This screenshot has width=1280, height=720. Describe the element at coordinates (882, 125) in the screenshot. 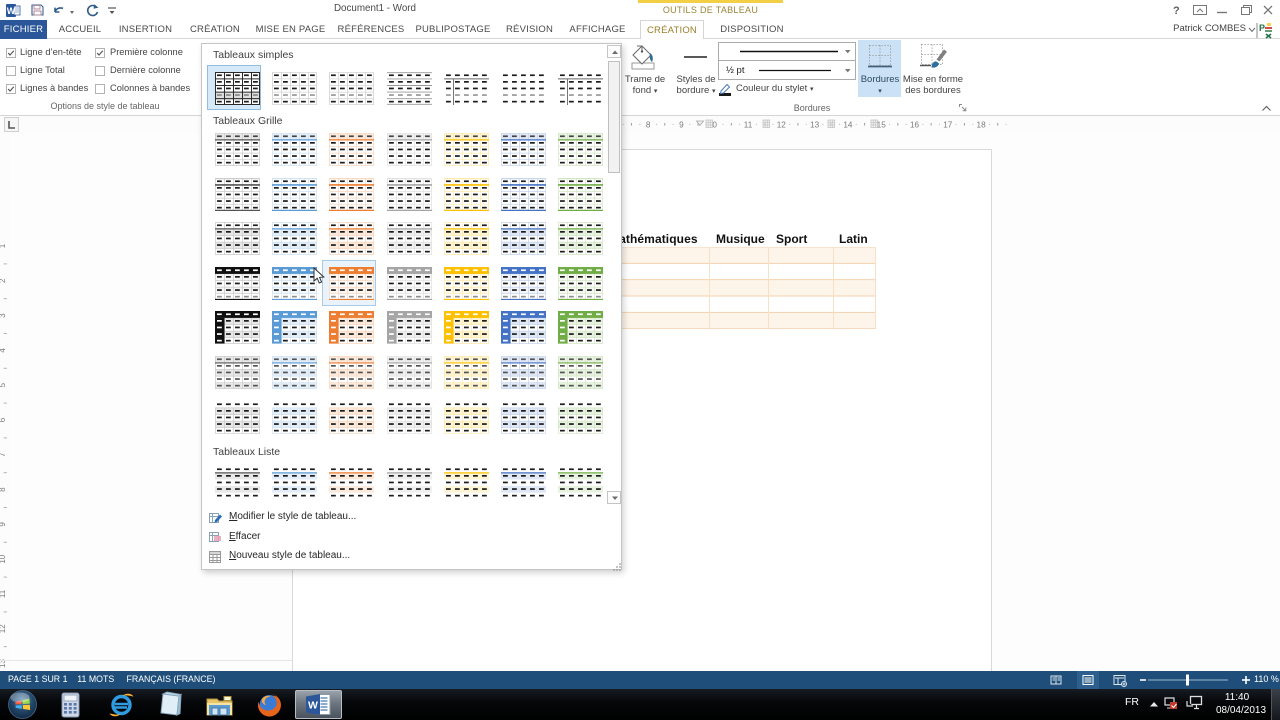

I see `svg-text: 15` at that location.